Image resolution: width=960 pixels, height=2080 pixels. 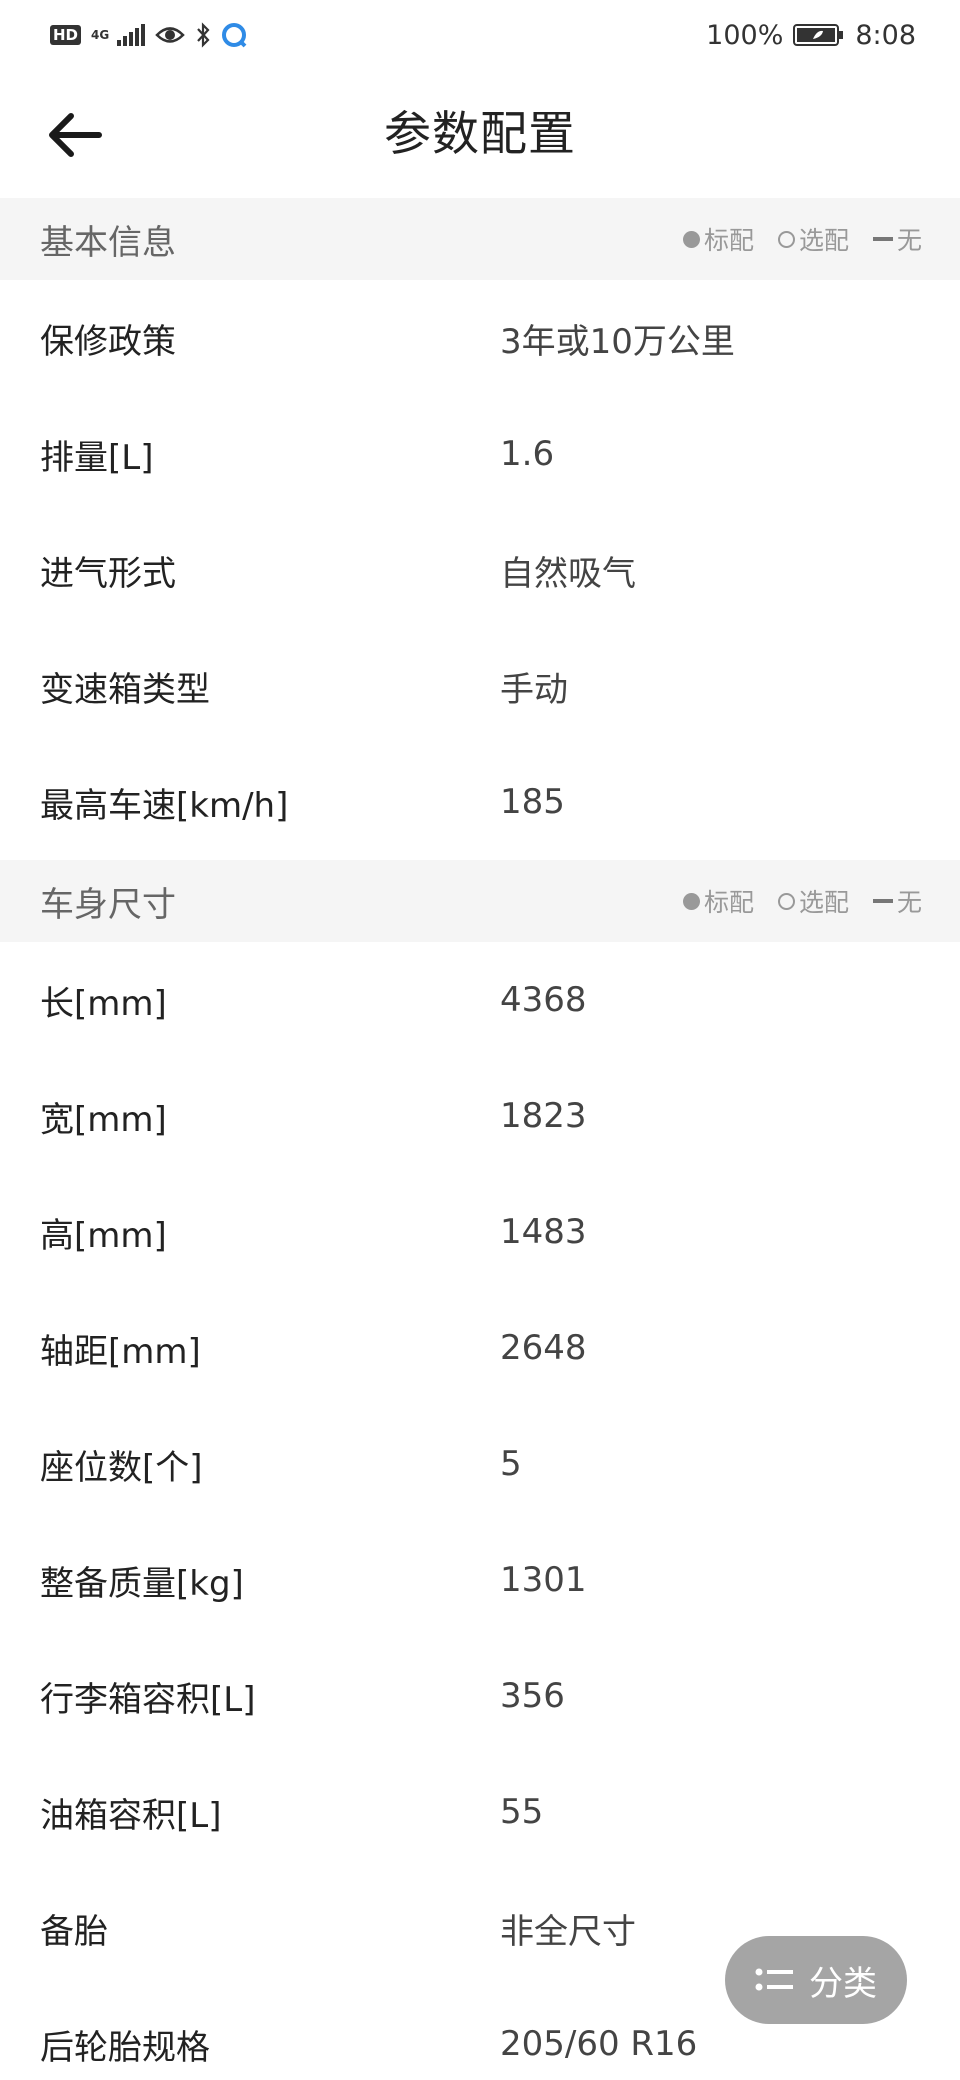 I want to click on status-bar: HD 4G 100% 8:08, so click(x=480, y=35).